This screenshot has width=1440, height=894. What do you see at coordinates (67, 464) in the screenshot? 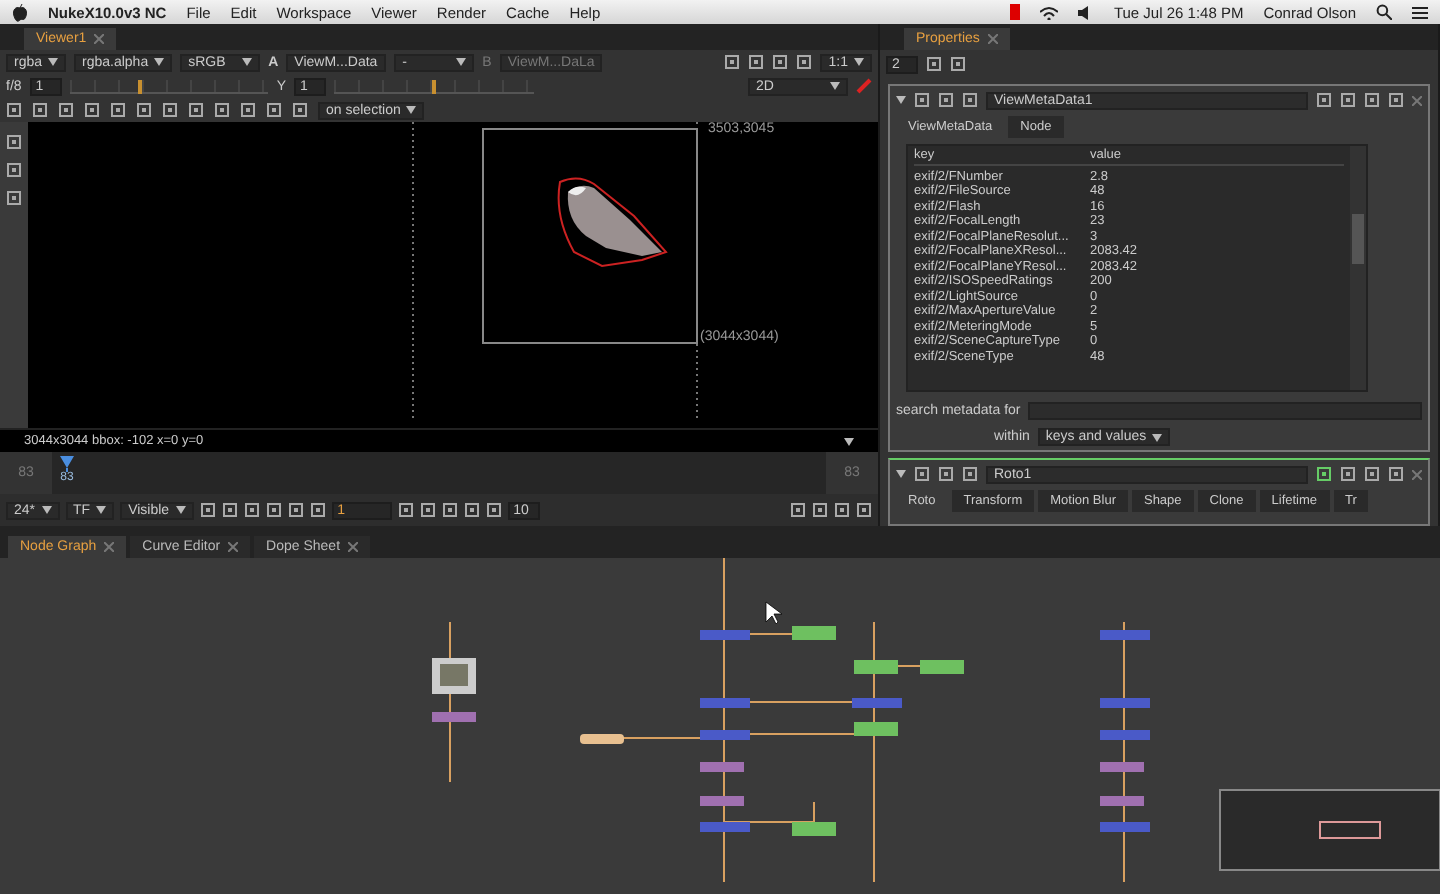
I see `playhead-icon` at bounding box center [67, 464].